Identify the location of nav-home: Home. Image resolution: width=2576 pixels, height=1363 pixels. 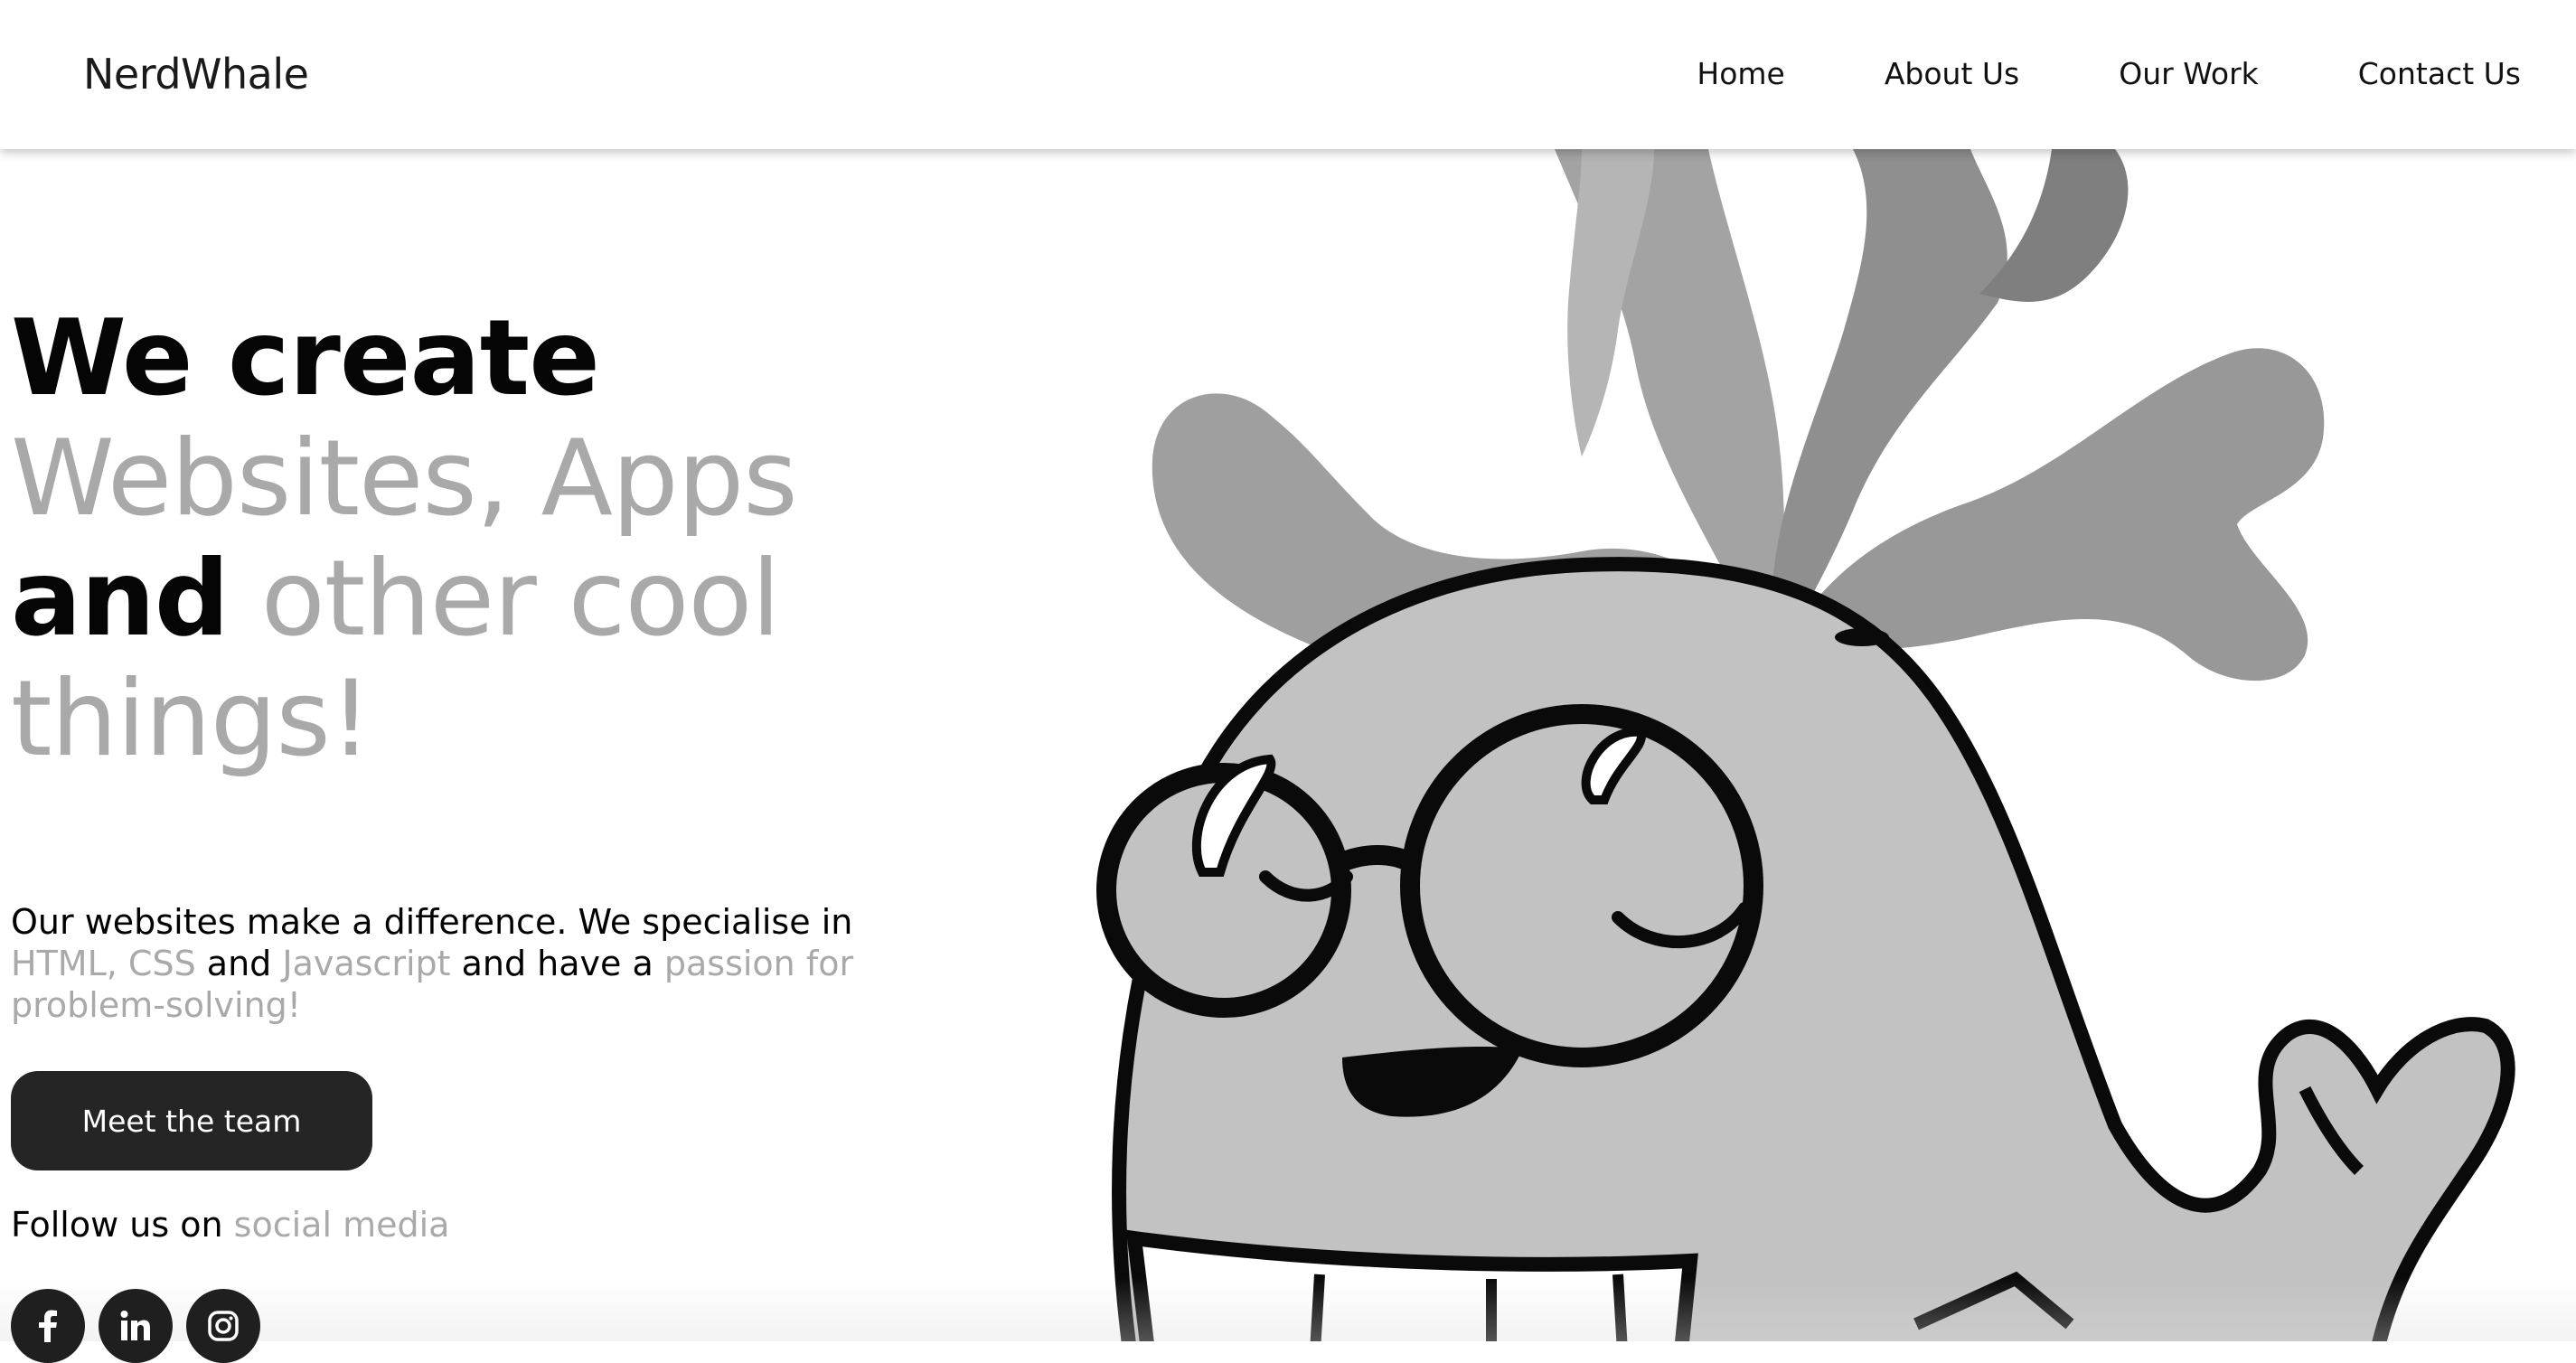
(1741, 74).